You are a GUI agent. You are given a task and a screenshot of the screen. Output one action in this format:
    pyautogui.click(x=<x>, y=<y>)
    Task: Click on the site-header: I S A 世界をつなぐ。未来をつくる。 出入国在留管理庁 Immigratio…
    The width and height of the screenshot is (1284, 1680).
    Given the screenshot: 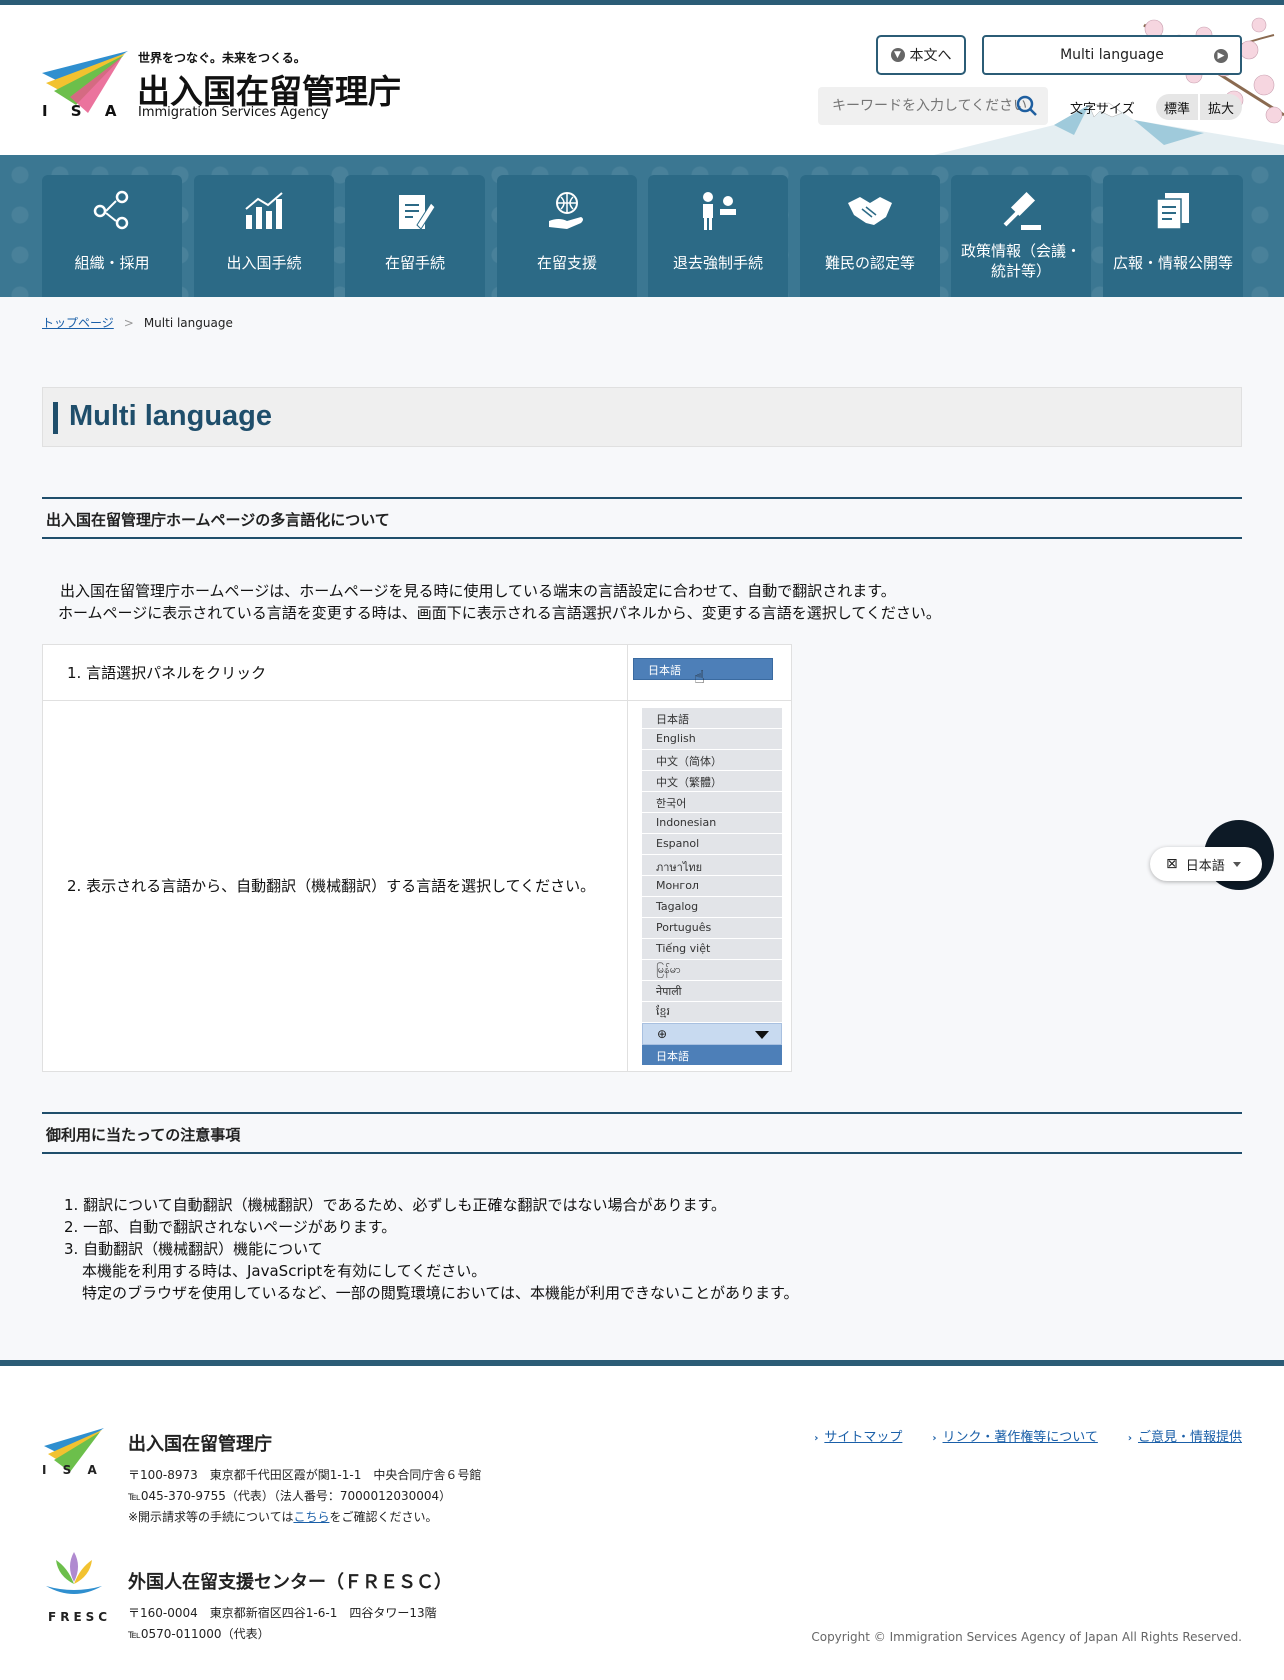 What is the action you would take?
    pyautogui.click(x=642, y=80)
    